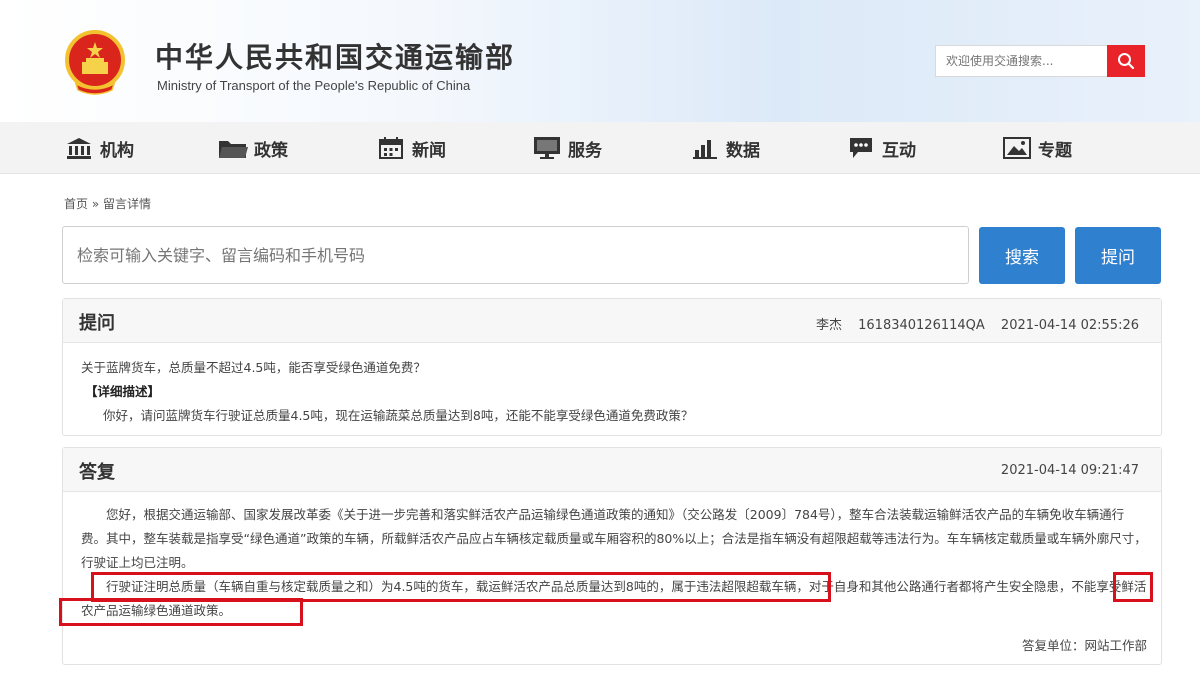  I want to click on folder-icon, so click(233, 148).